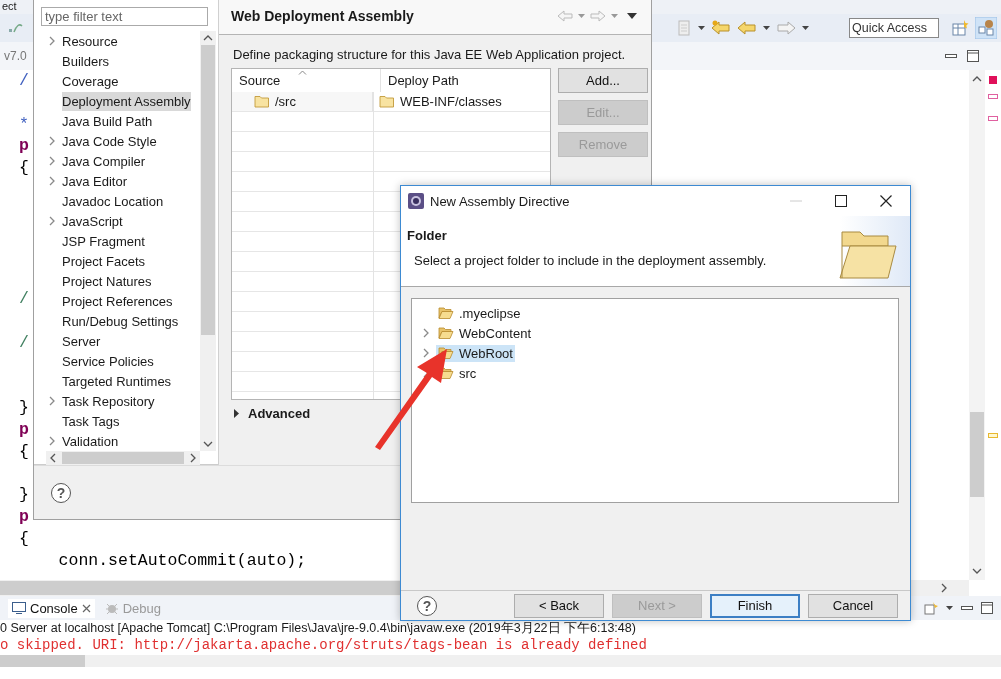  What do you see at coordinates (559, 605) in the screenshot?
I see `wizard-button: < Back` at bounding box center [559, 605].